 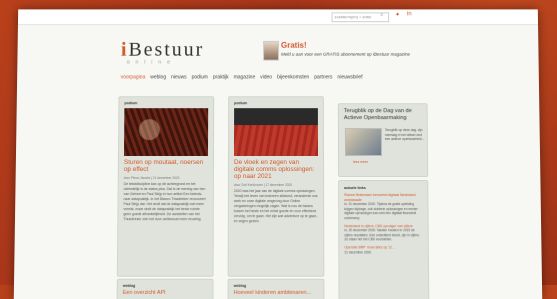 I want to click on news-body: 21 december 2020., so click(x=383, y=252).